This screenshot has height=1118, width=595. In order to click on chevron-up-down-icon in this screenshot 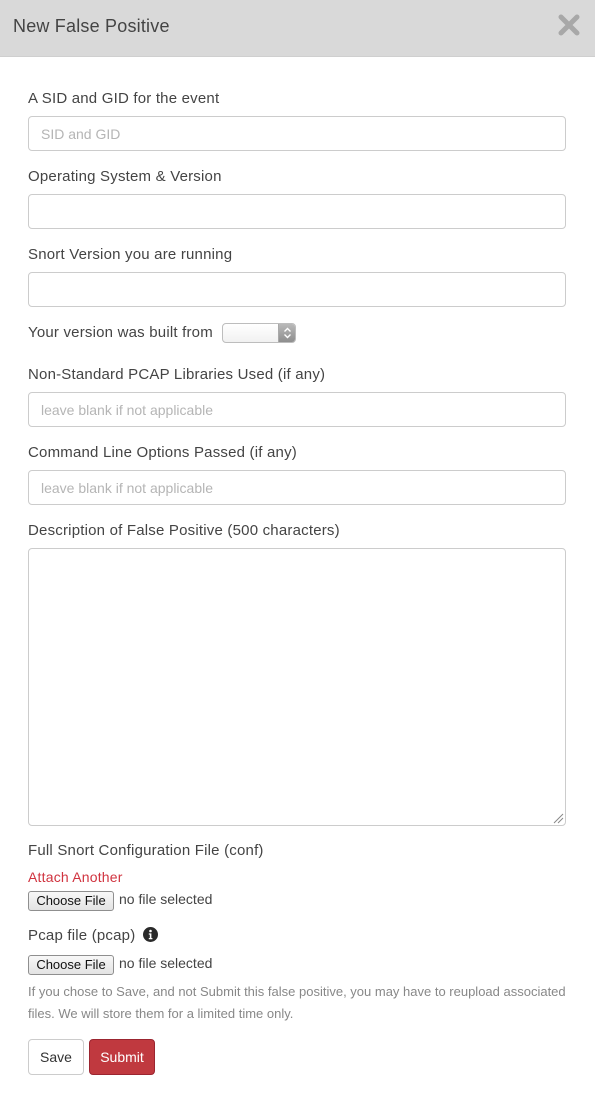, I will do `click(286, 333)`.